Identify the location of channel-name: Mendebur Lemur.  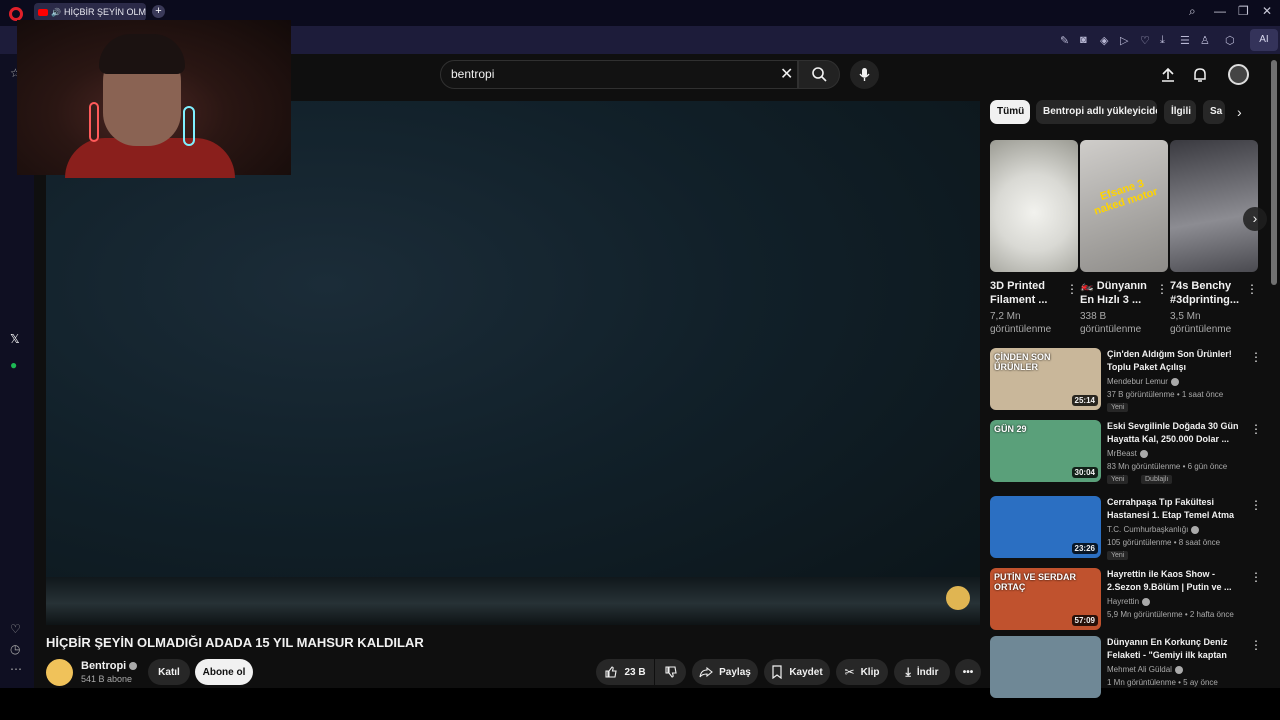
(1143, 381).